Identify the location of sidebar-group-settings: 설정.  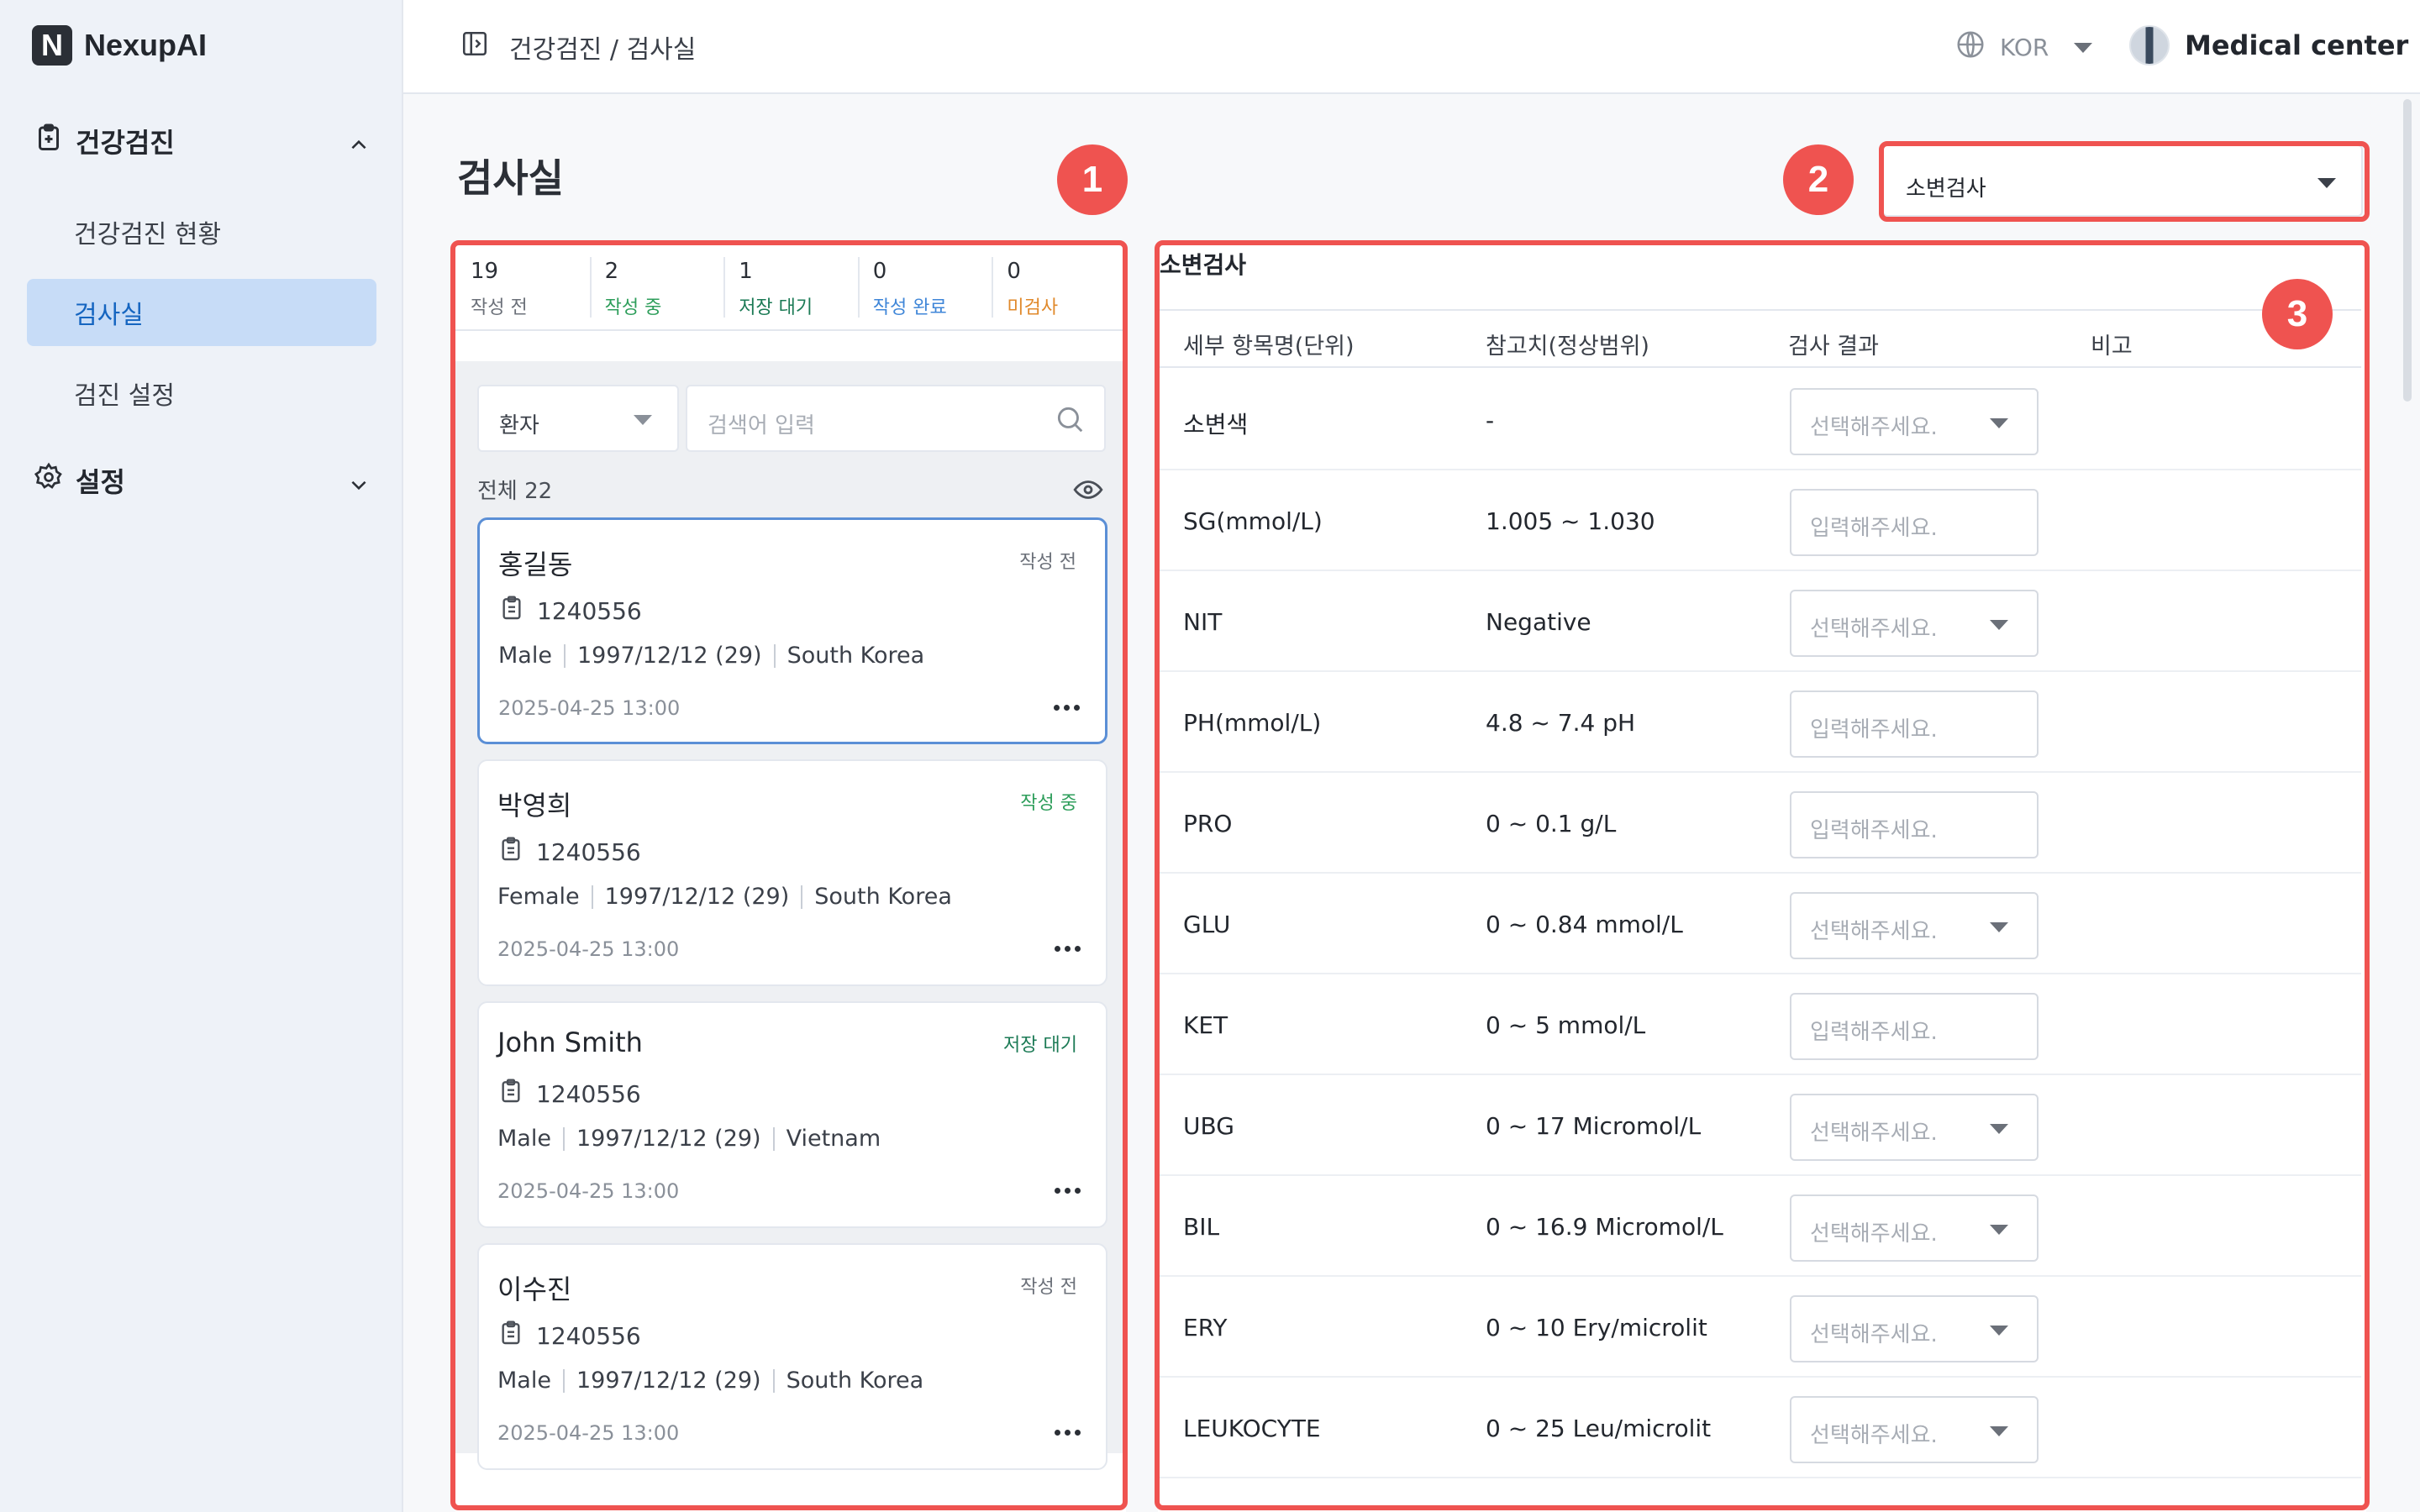
(202, 480).